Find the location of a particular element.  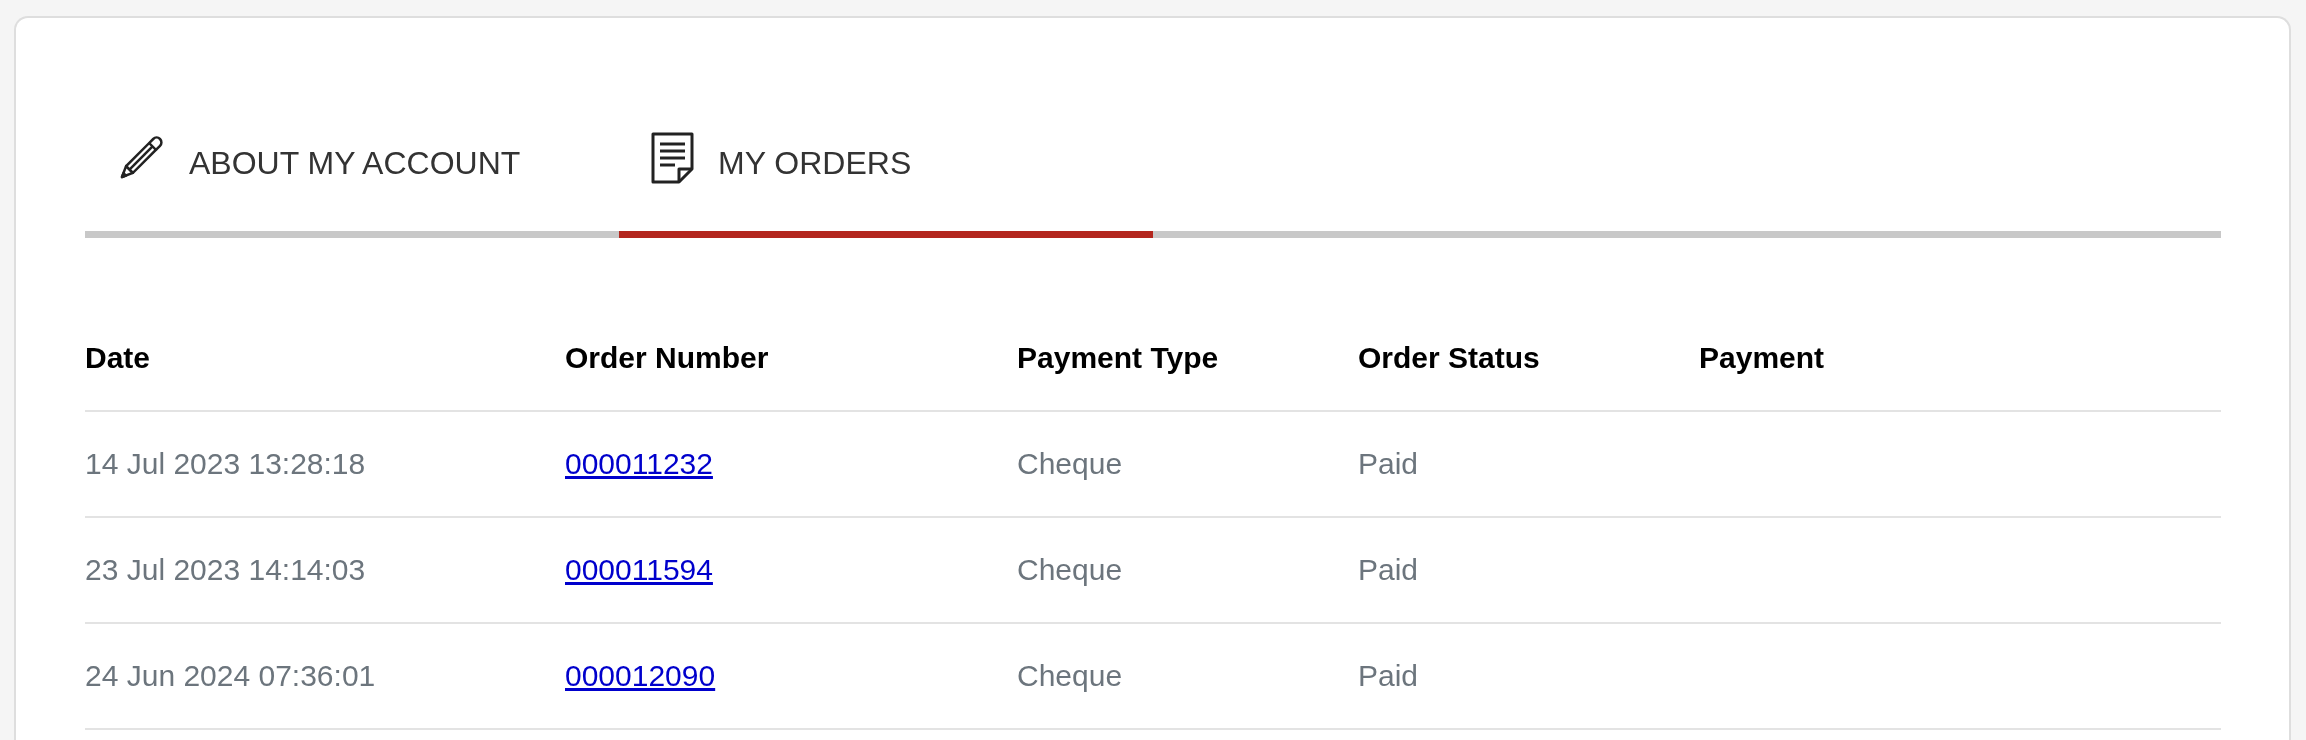

date-cell-text: 23 Jul 2023 14:14:03 is located at coordinates (226, 570).